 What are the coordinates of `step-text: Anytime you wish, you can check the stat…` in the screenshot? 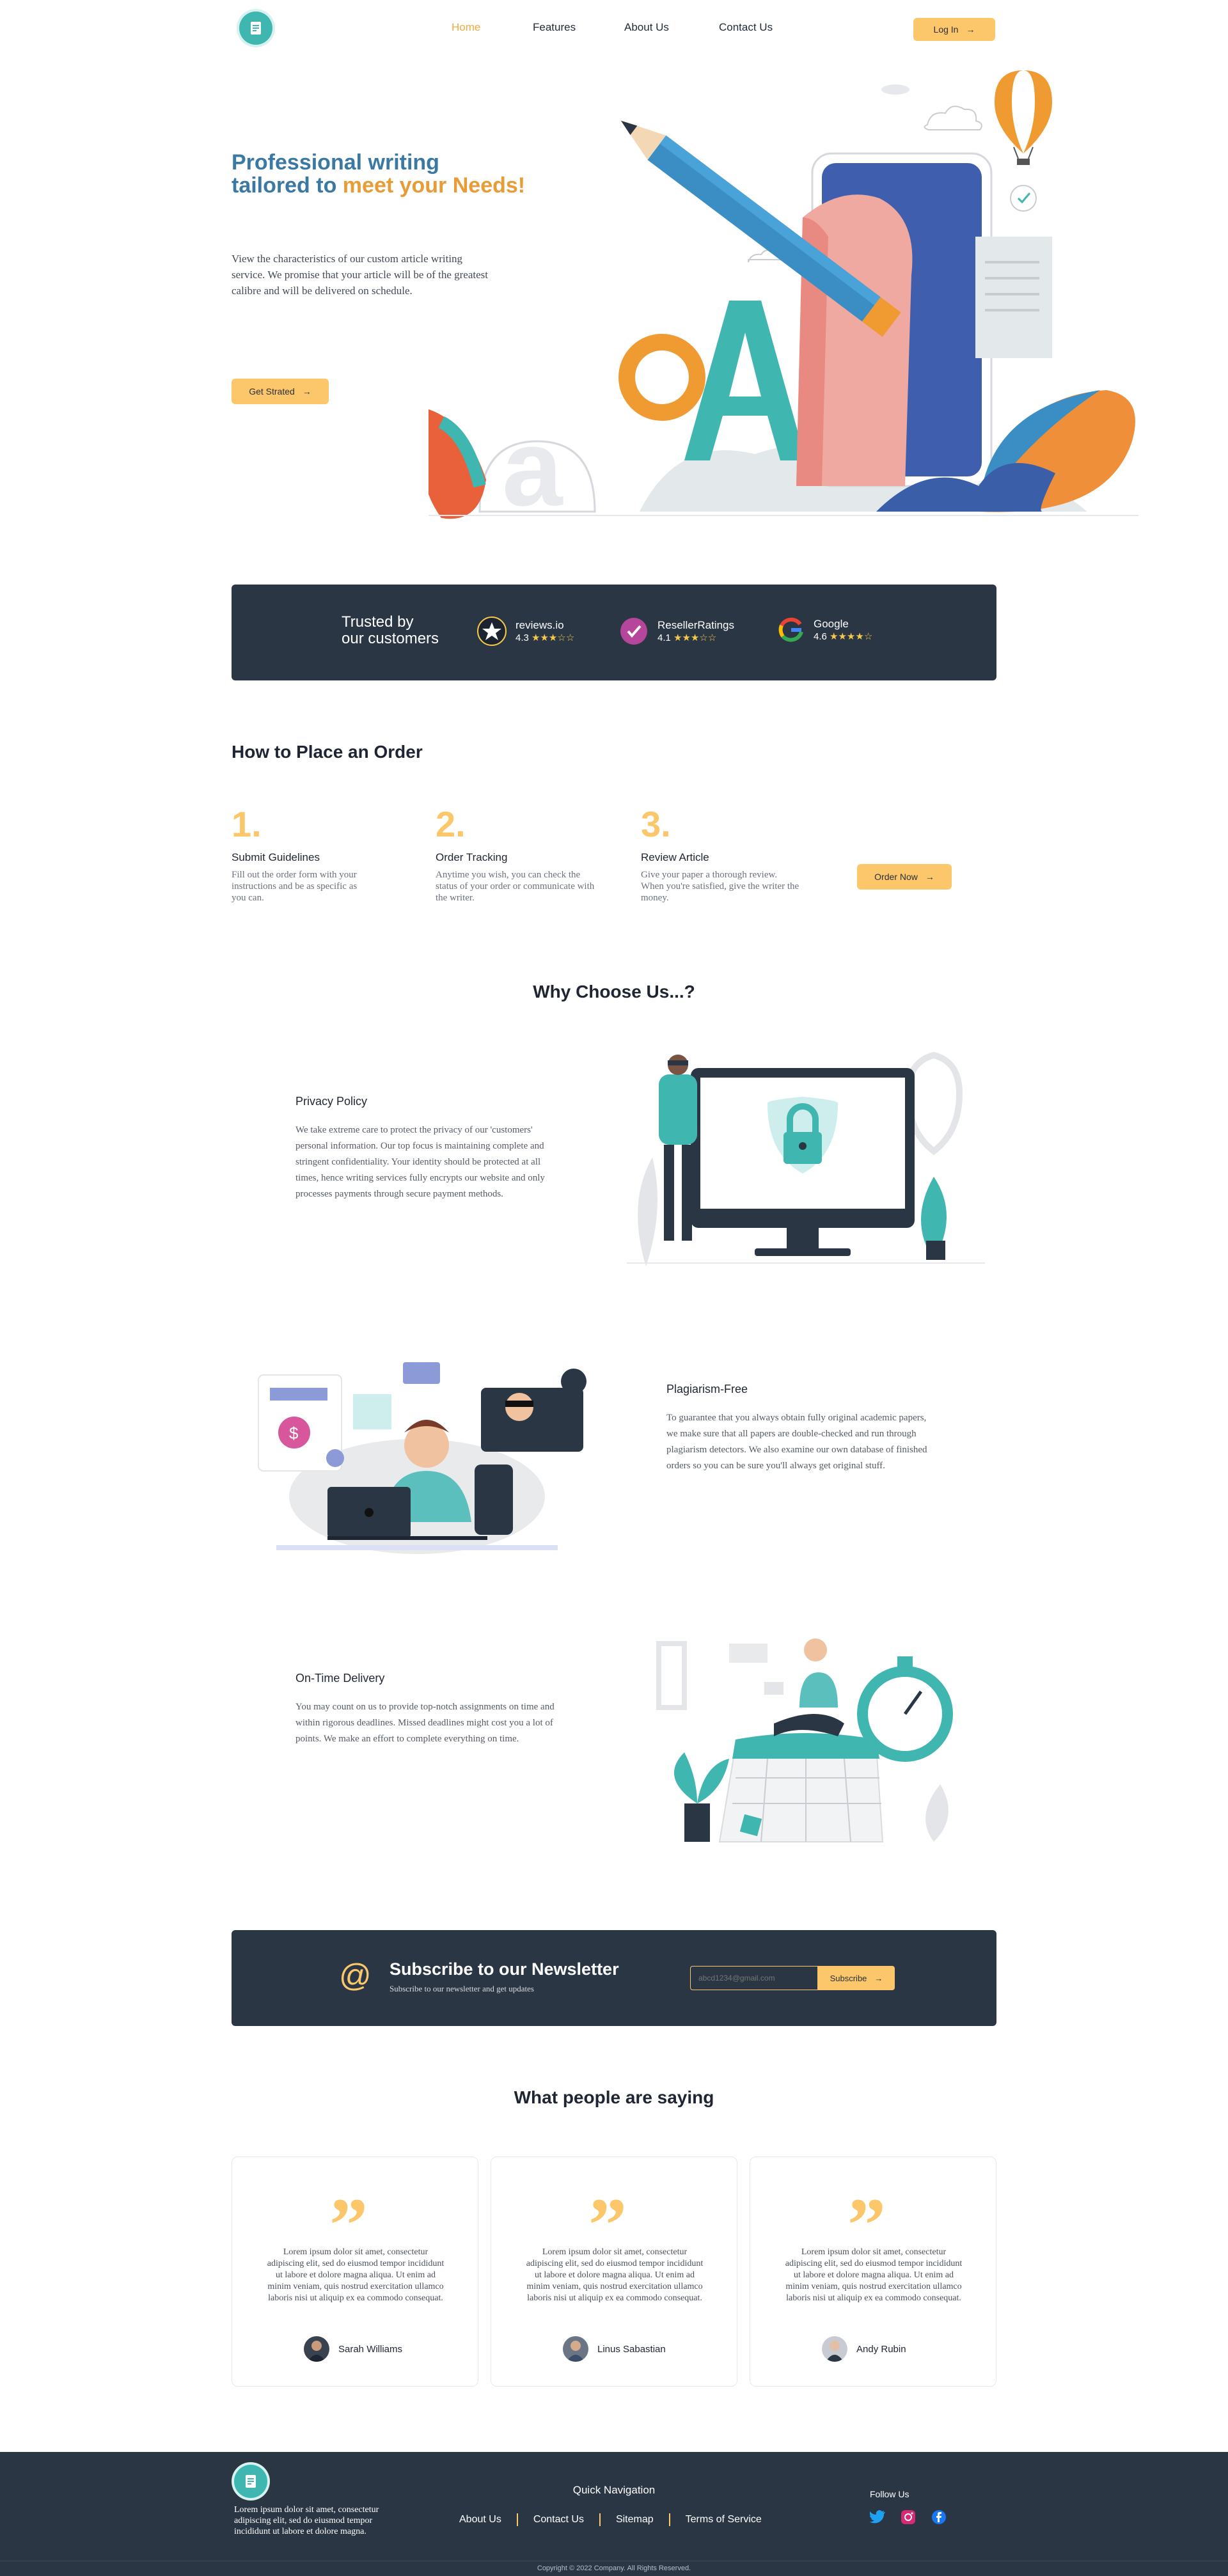 It's located at (515, 886).